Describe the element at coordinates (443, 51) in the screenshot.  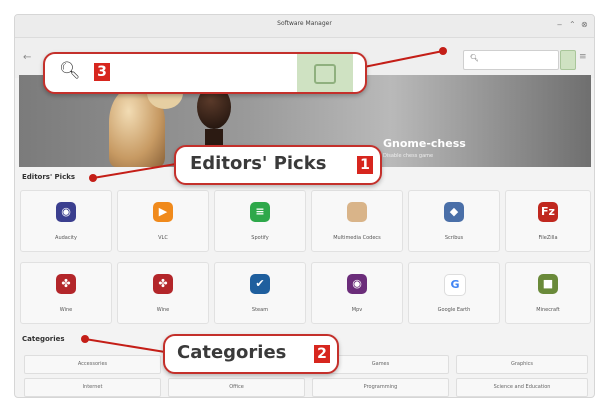
I see `callout-dot-search` at that location.